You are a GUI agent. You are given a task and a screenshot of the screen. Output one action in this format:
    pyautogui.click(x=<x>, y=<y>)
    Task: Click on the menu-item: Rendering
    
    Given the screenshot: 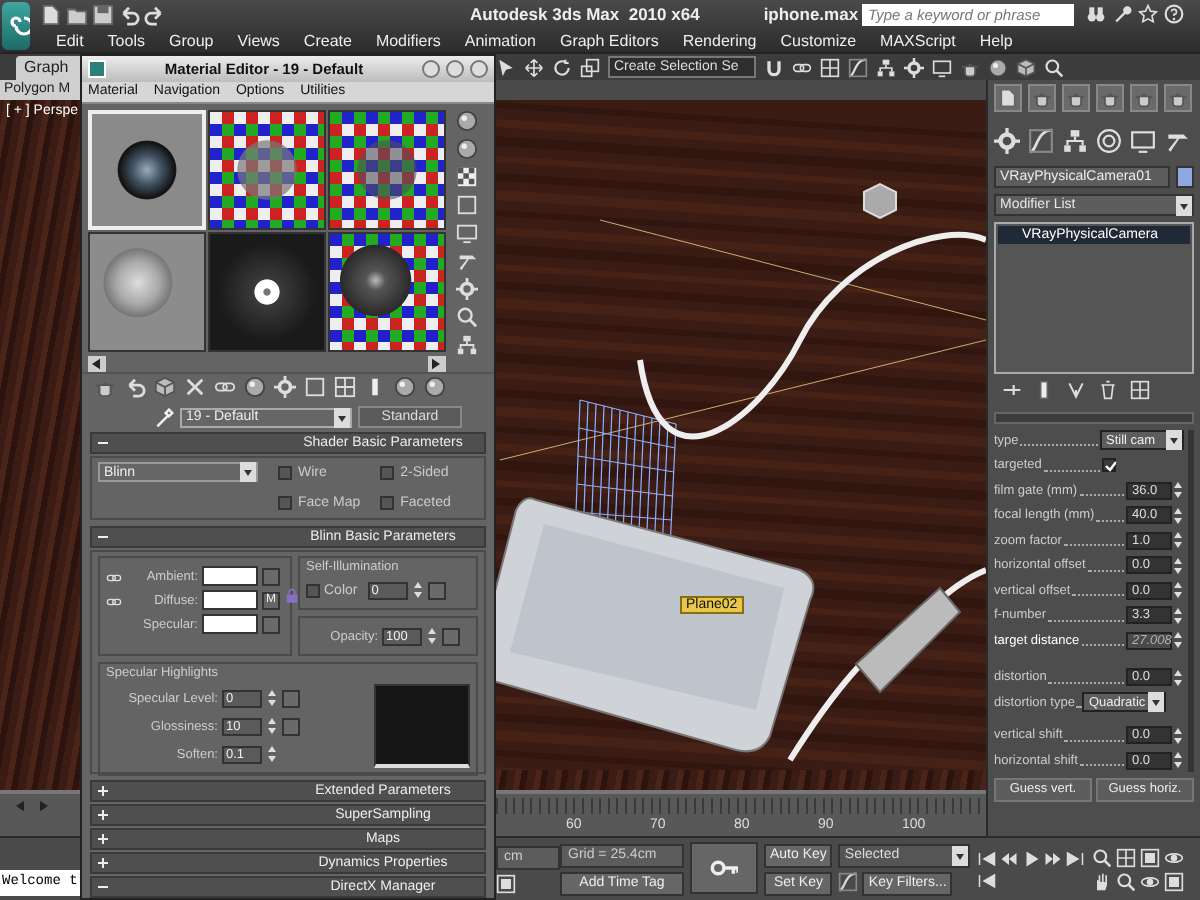 What is the action you would take?
    pyautogui.click(x=719, y=40)
    